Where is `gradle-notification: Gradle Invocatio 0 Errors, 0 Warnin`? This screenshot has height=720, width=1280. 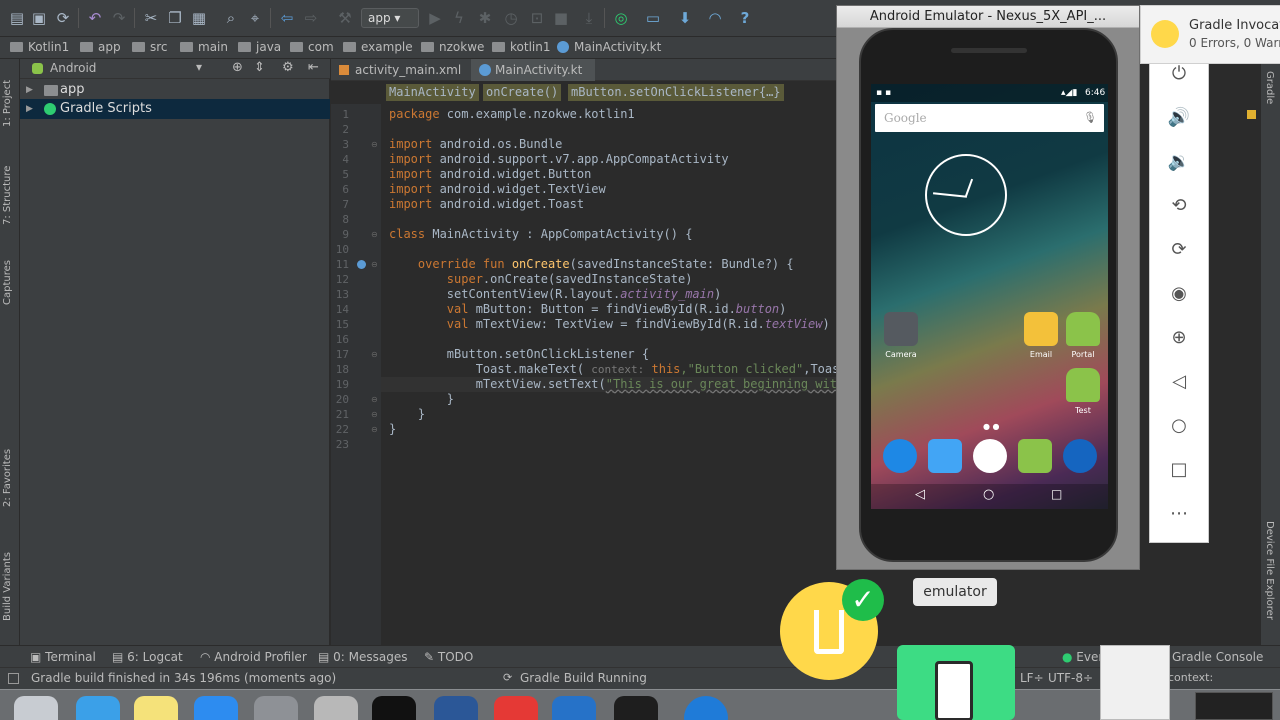 gradle-notification: Gradle Invocatio 0 Errors, 0 Warnin is located at coordinates (1210, 34).